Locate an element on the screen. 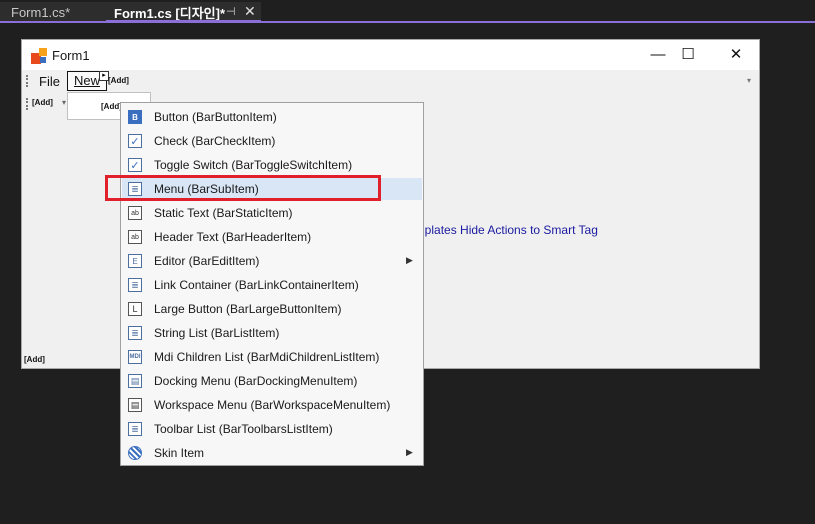  menu-item-string-list: ≣ String List (BarListItem) is located at coordinates (272, 333).